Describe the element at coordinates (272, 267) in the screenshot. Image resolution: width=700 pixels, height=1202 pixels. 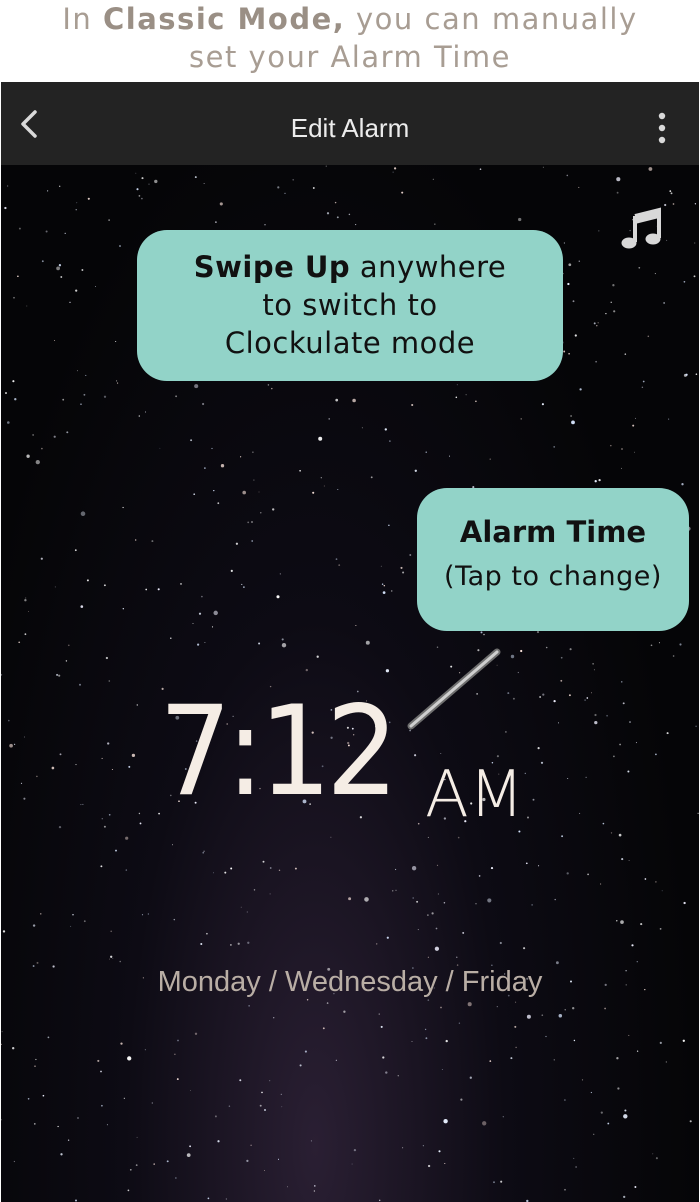
I see `swipe-hint-bold: Swipe Up` at that location.